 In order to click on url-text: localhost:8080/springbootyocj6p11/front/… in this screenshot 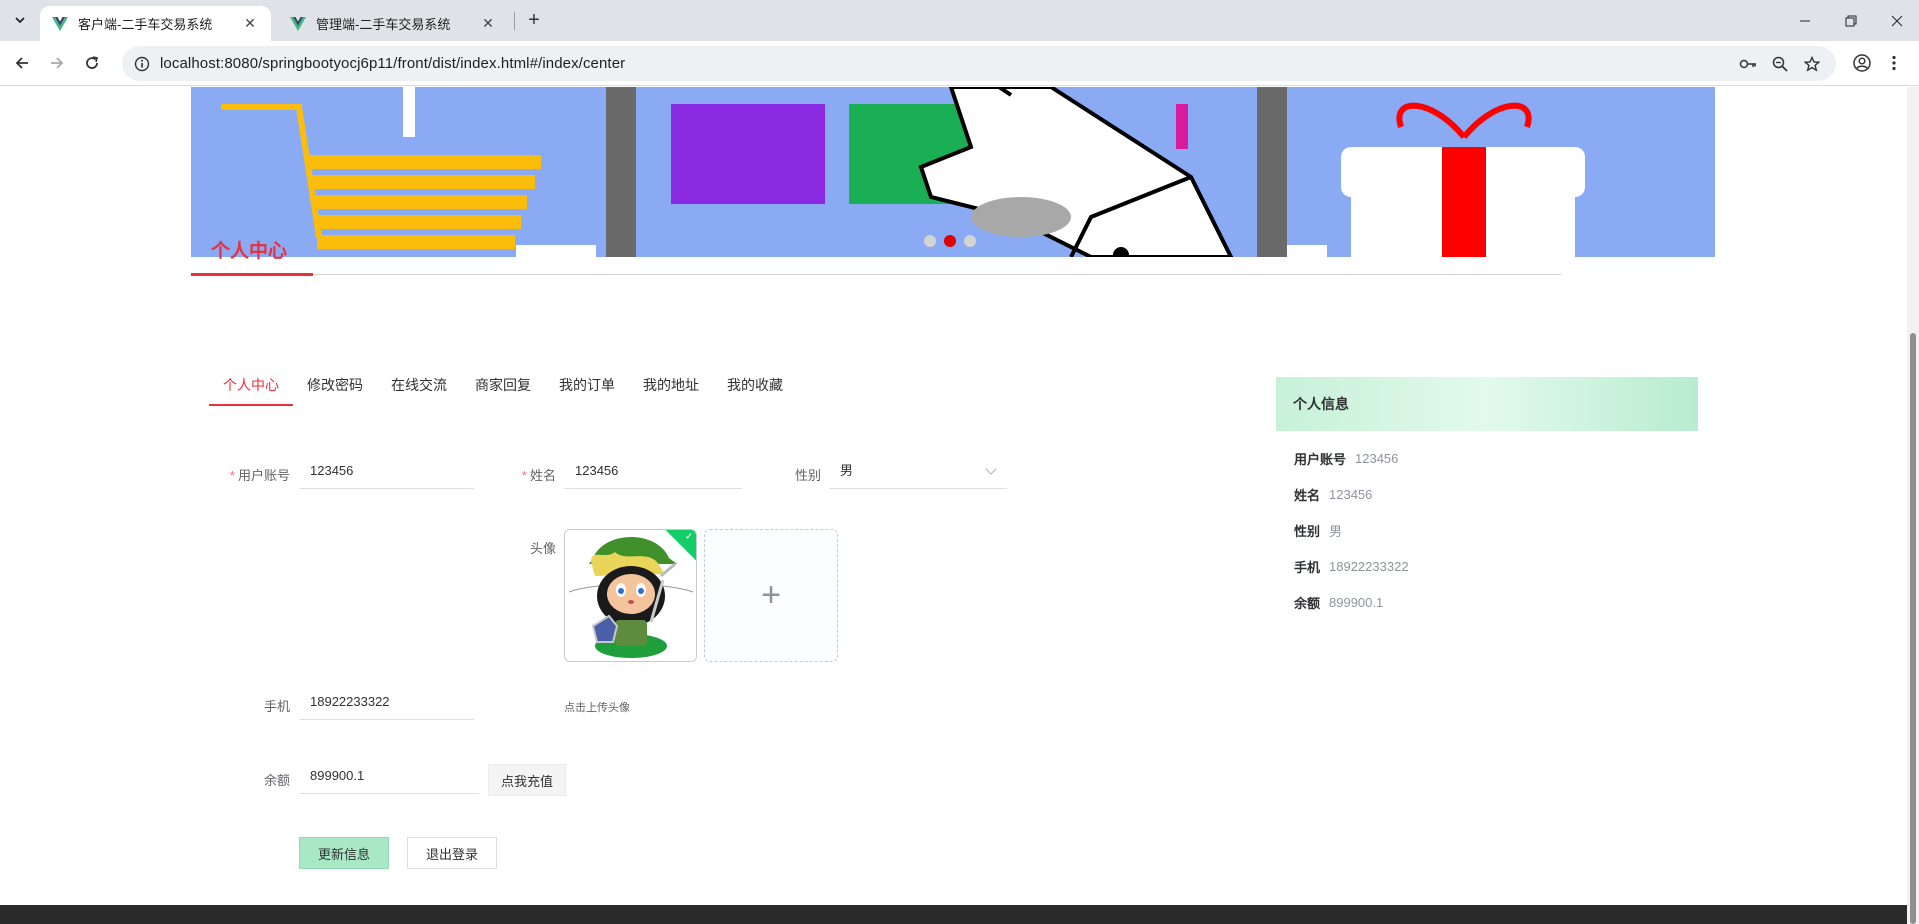, I will do `click(393, 63)`.